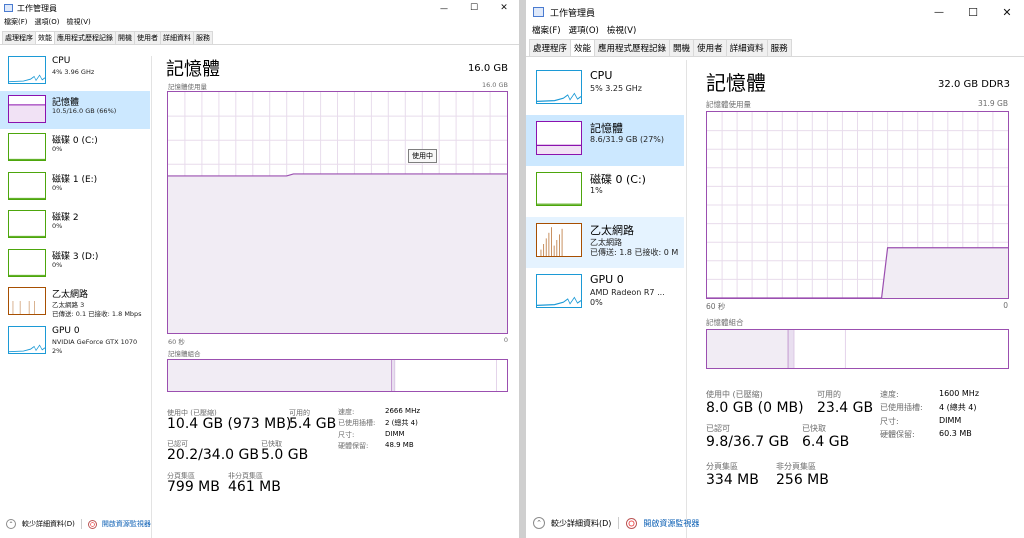 The image size is (1024, 538). What do you see at coordinates (606, 128) in the screenshot?
I see `sidebar-item-name: 記憶體` at bounding box center [606, 128].